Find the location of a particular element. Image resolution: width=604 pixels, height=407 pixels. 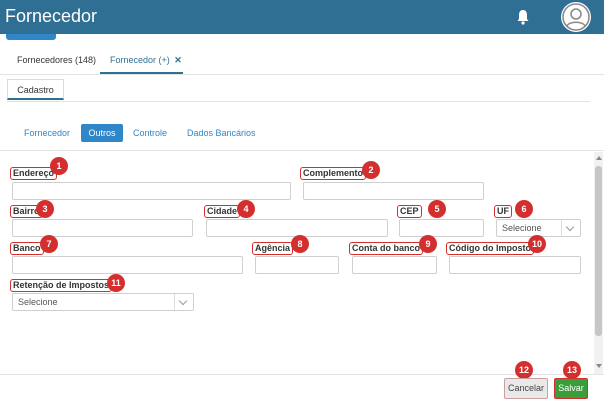

retencao-label: Retenção de Impostos is located at coordinates (61, 285).